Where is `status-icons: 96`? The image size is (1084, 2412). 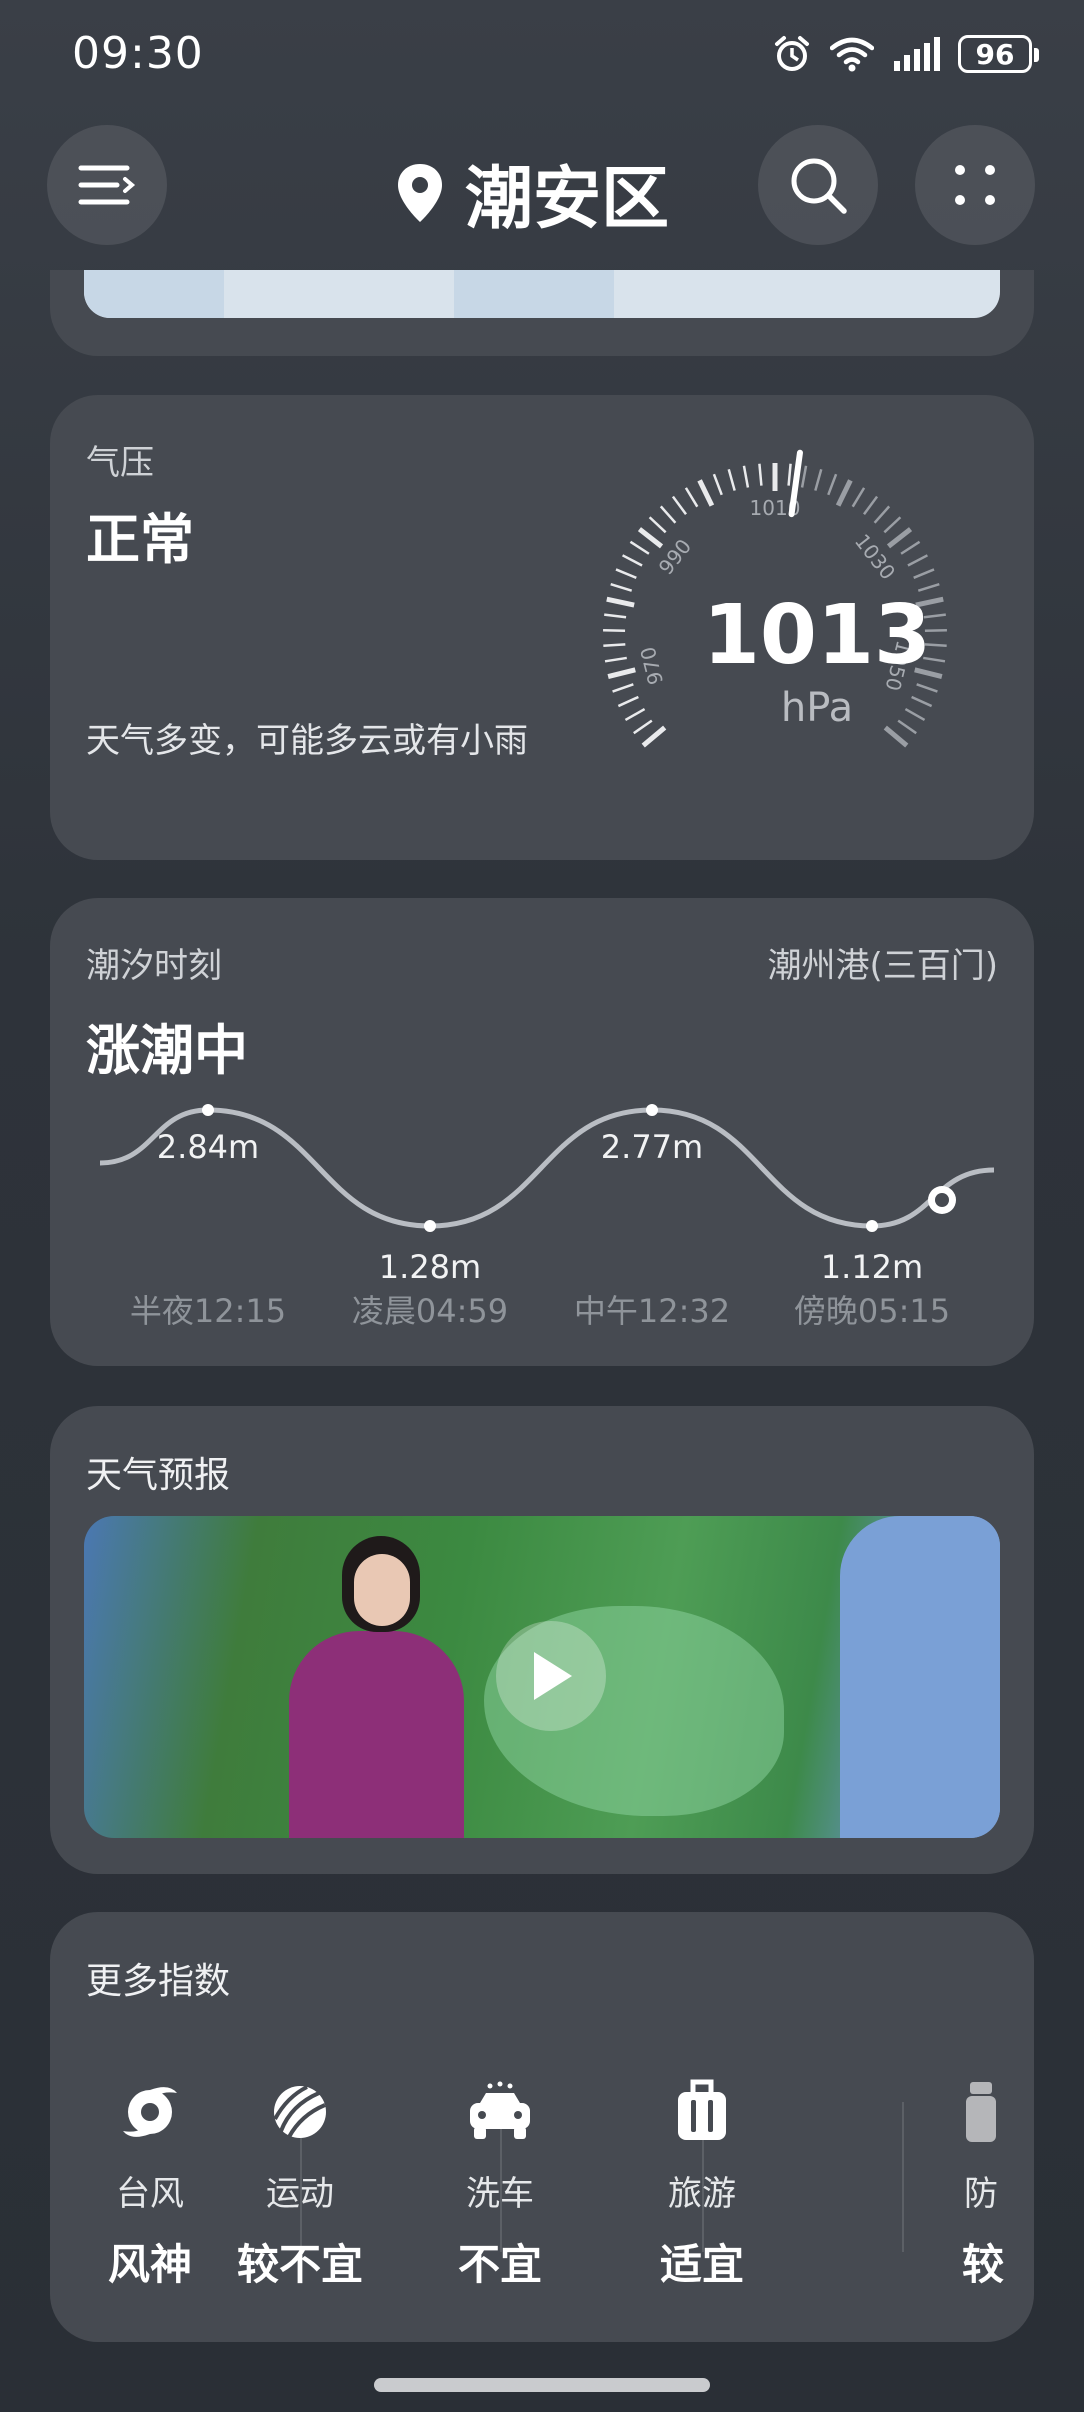
status-icons: 96 is located at coordinates (905, 54).